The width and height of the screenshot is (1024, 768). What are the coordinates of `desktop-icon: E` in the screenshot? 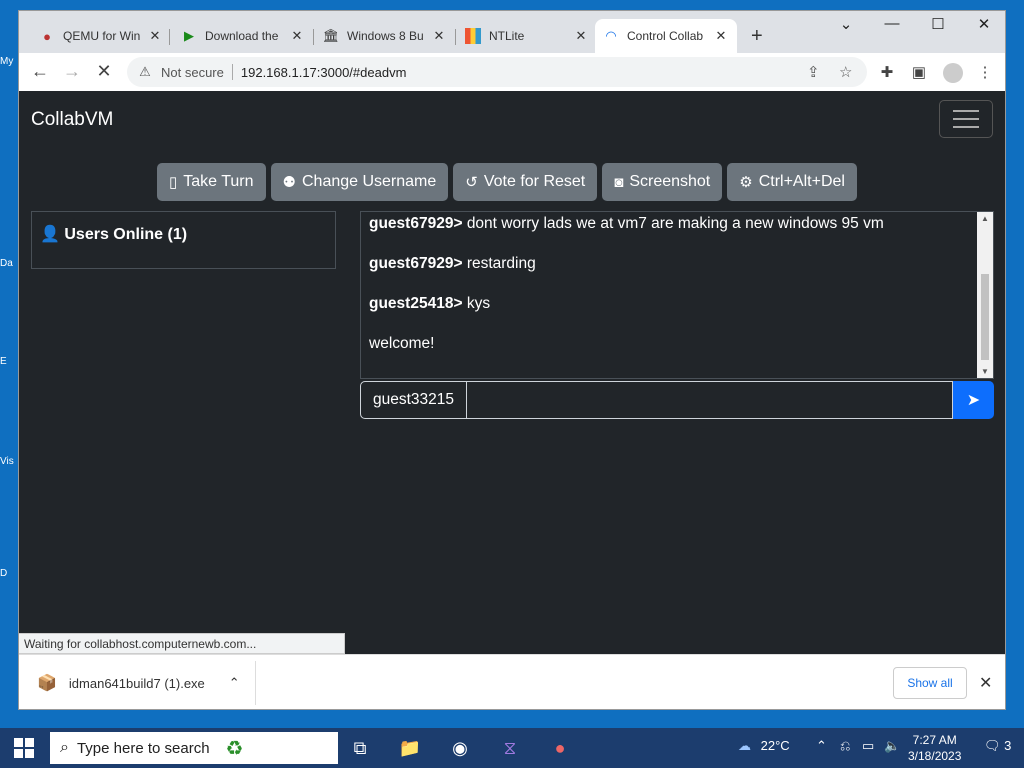 It's located at (9, 376).